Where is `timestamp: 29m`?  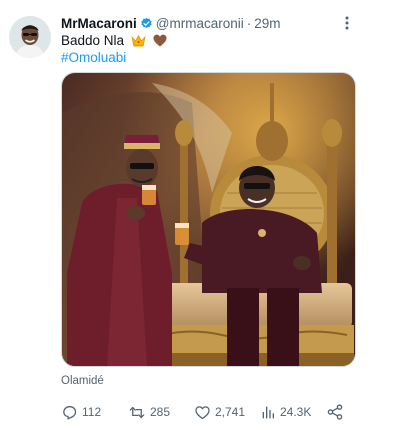
timestamp: 29m is located at coordinates (267, 23).